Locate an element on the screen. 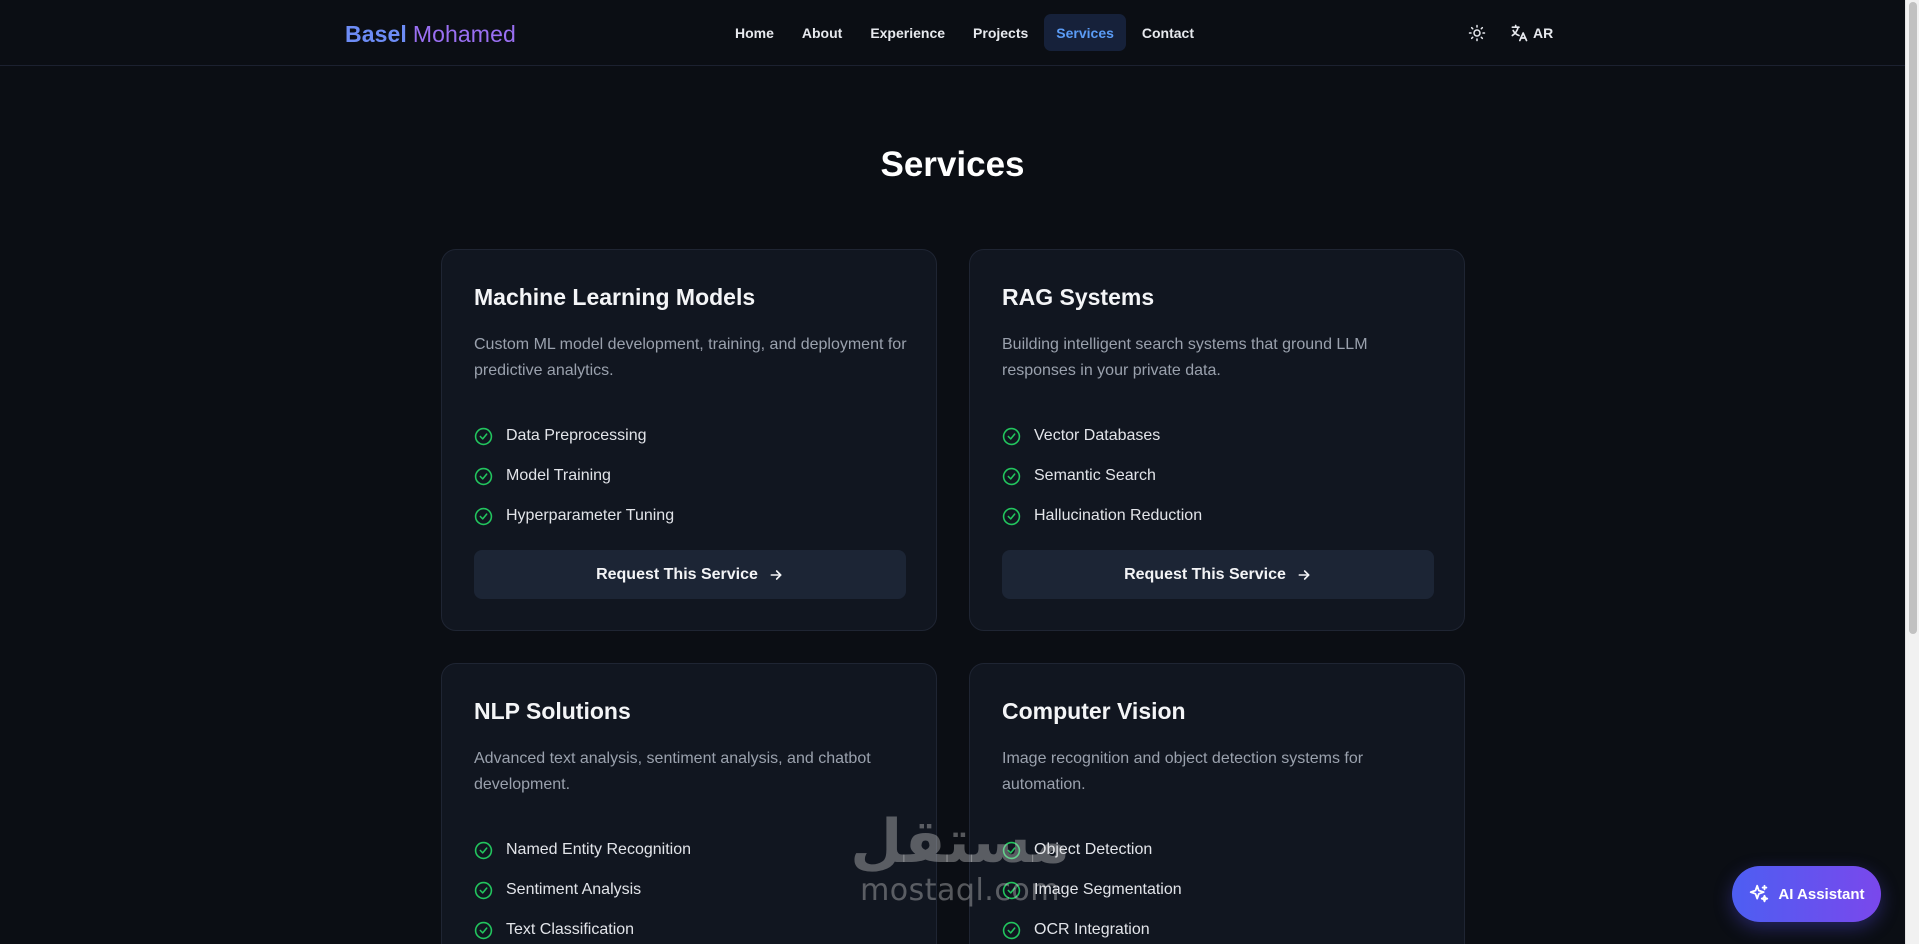 The image size is (1919, 944). feature-item: Image Segmentation is located at coordinates (1222, 890).